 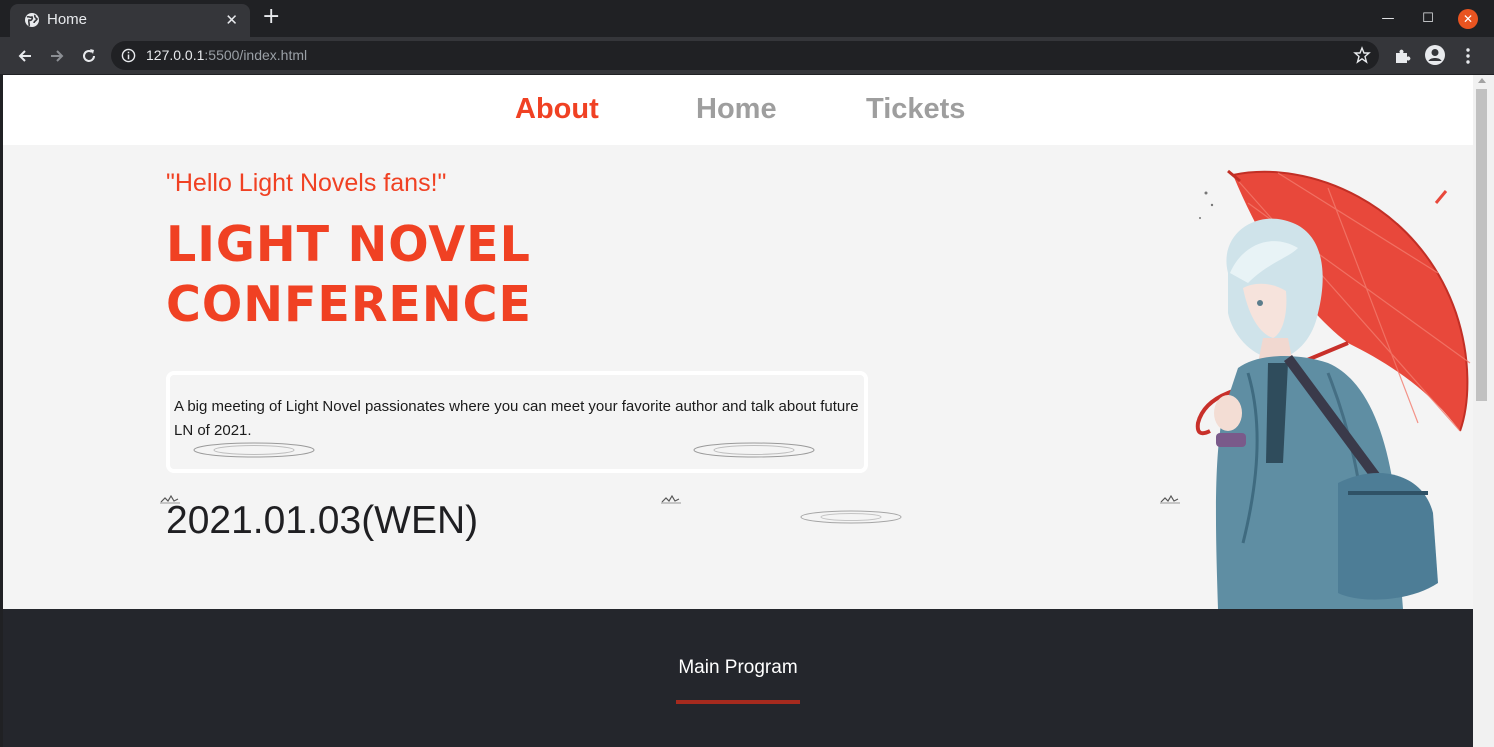 I want to click on info-icon, so click(x=128, y=55).